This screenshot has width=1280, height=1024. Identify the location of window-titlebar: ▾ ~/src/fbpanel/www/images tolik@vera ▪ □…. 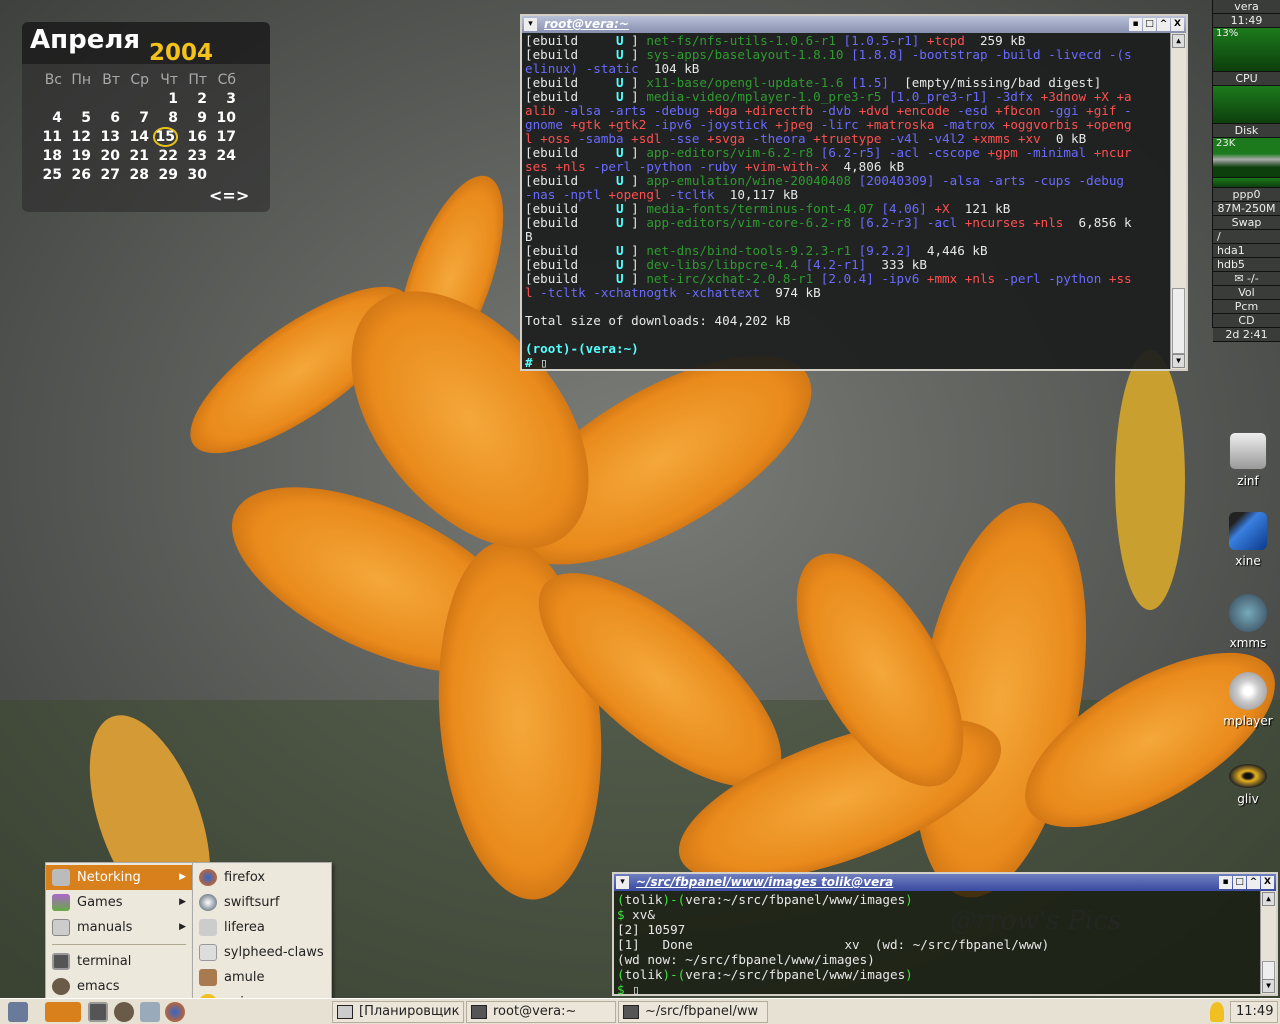
(945, 882).